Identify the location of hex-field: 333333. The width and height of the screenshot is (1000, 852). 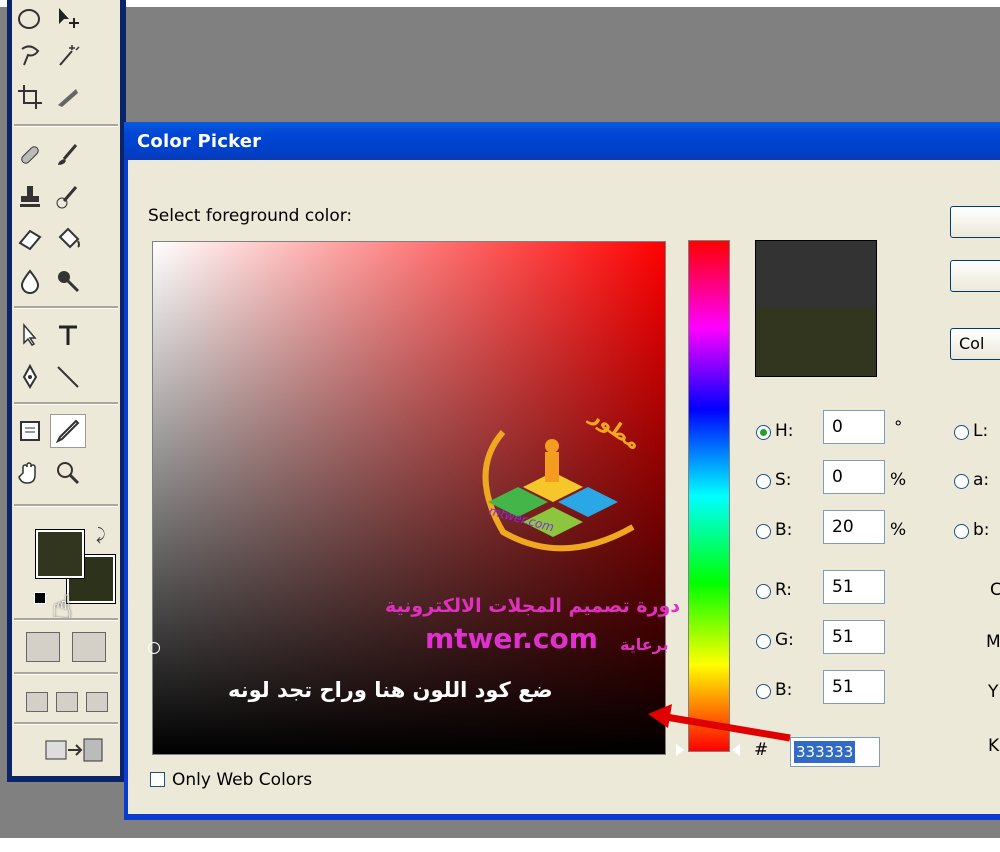
(835, 752).